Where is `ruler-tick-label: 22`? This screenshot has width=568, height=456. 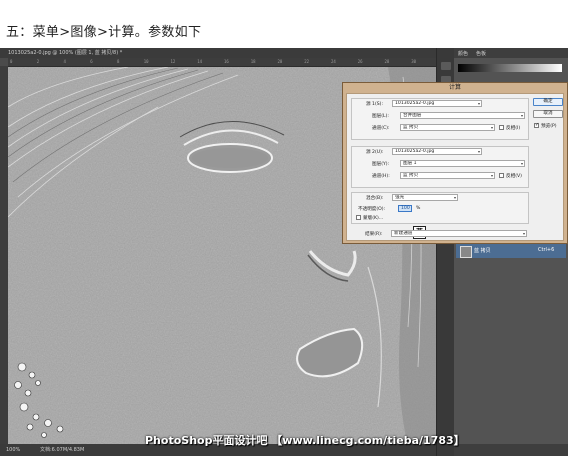
ruler-tick-label: 22 is located at coordinates (307, 61).